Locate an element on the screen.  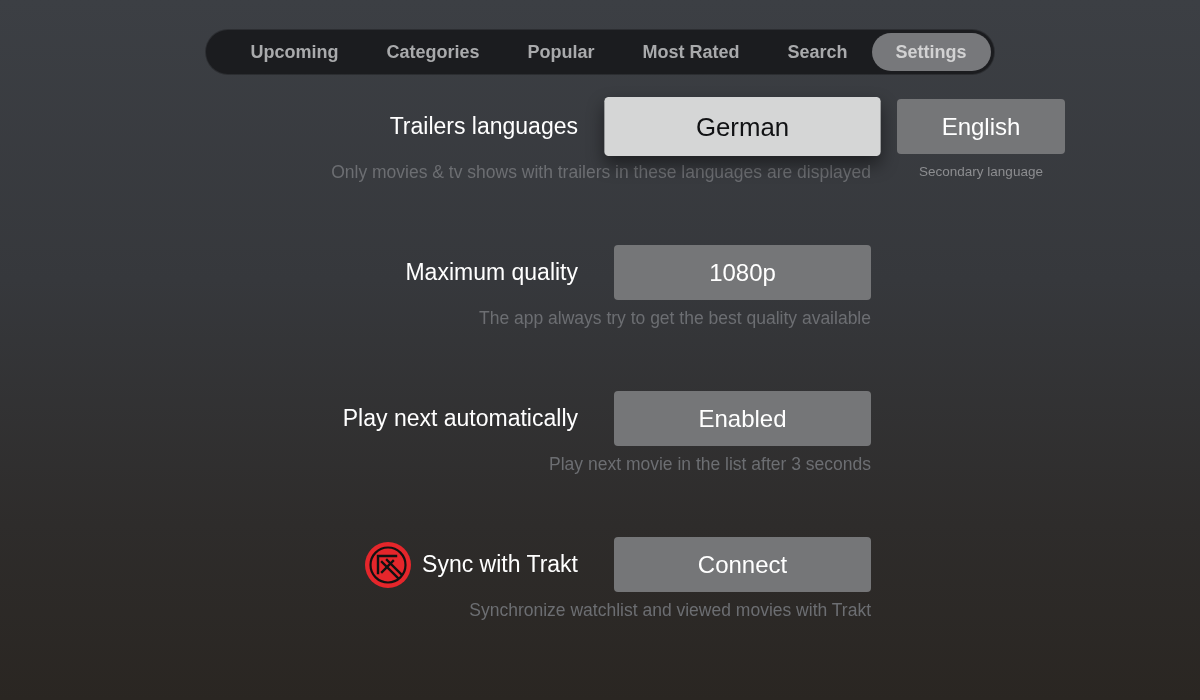
tab: Search is located at coordinates (817, 52).